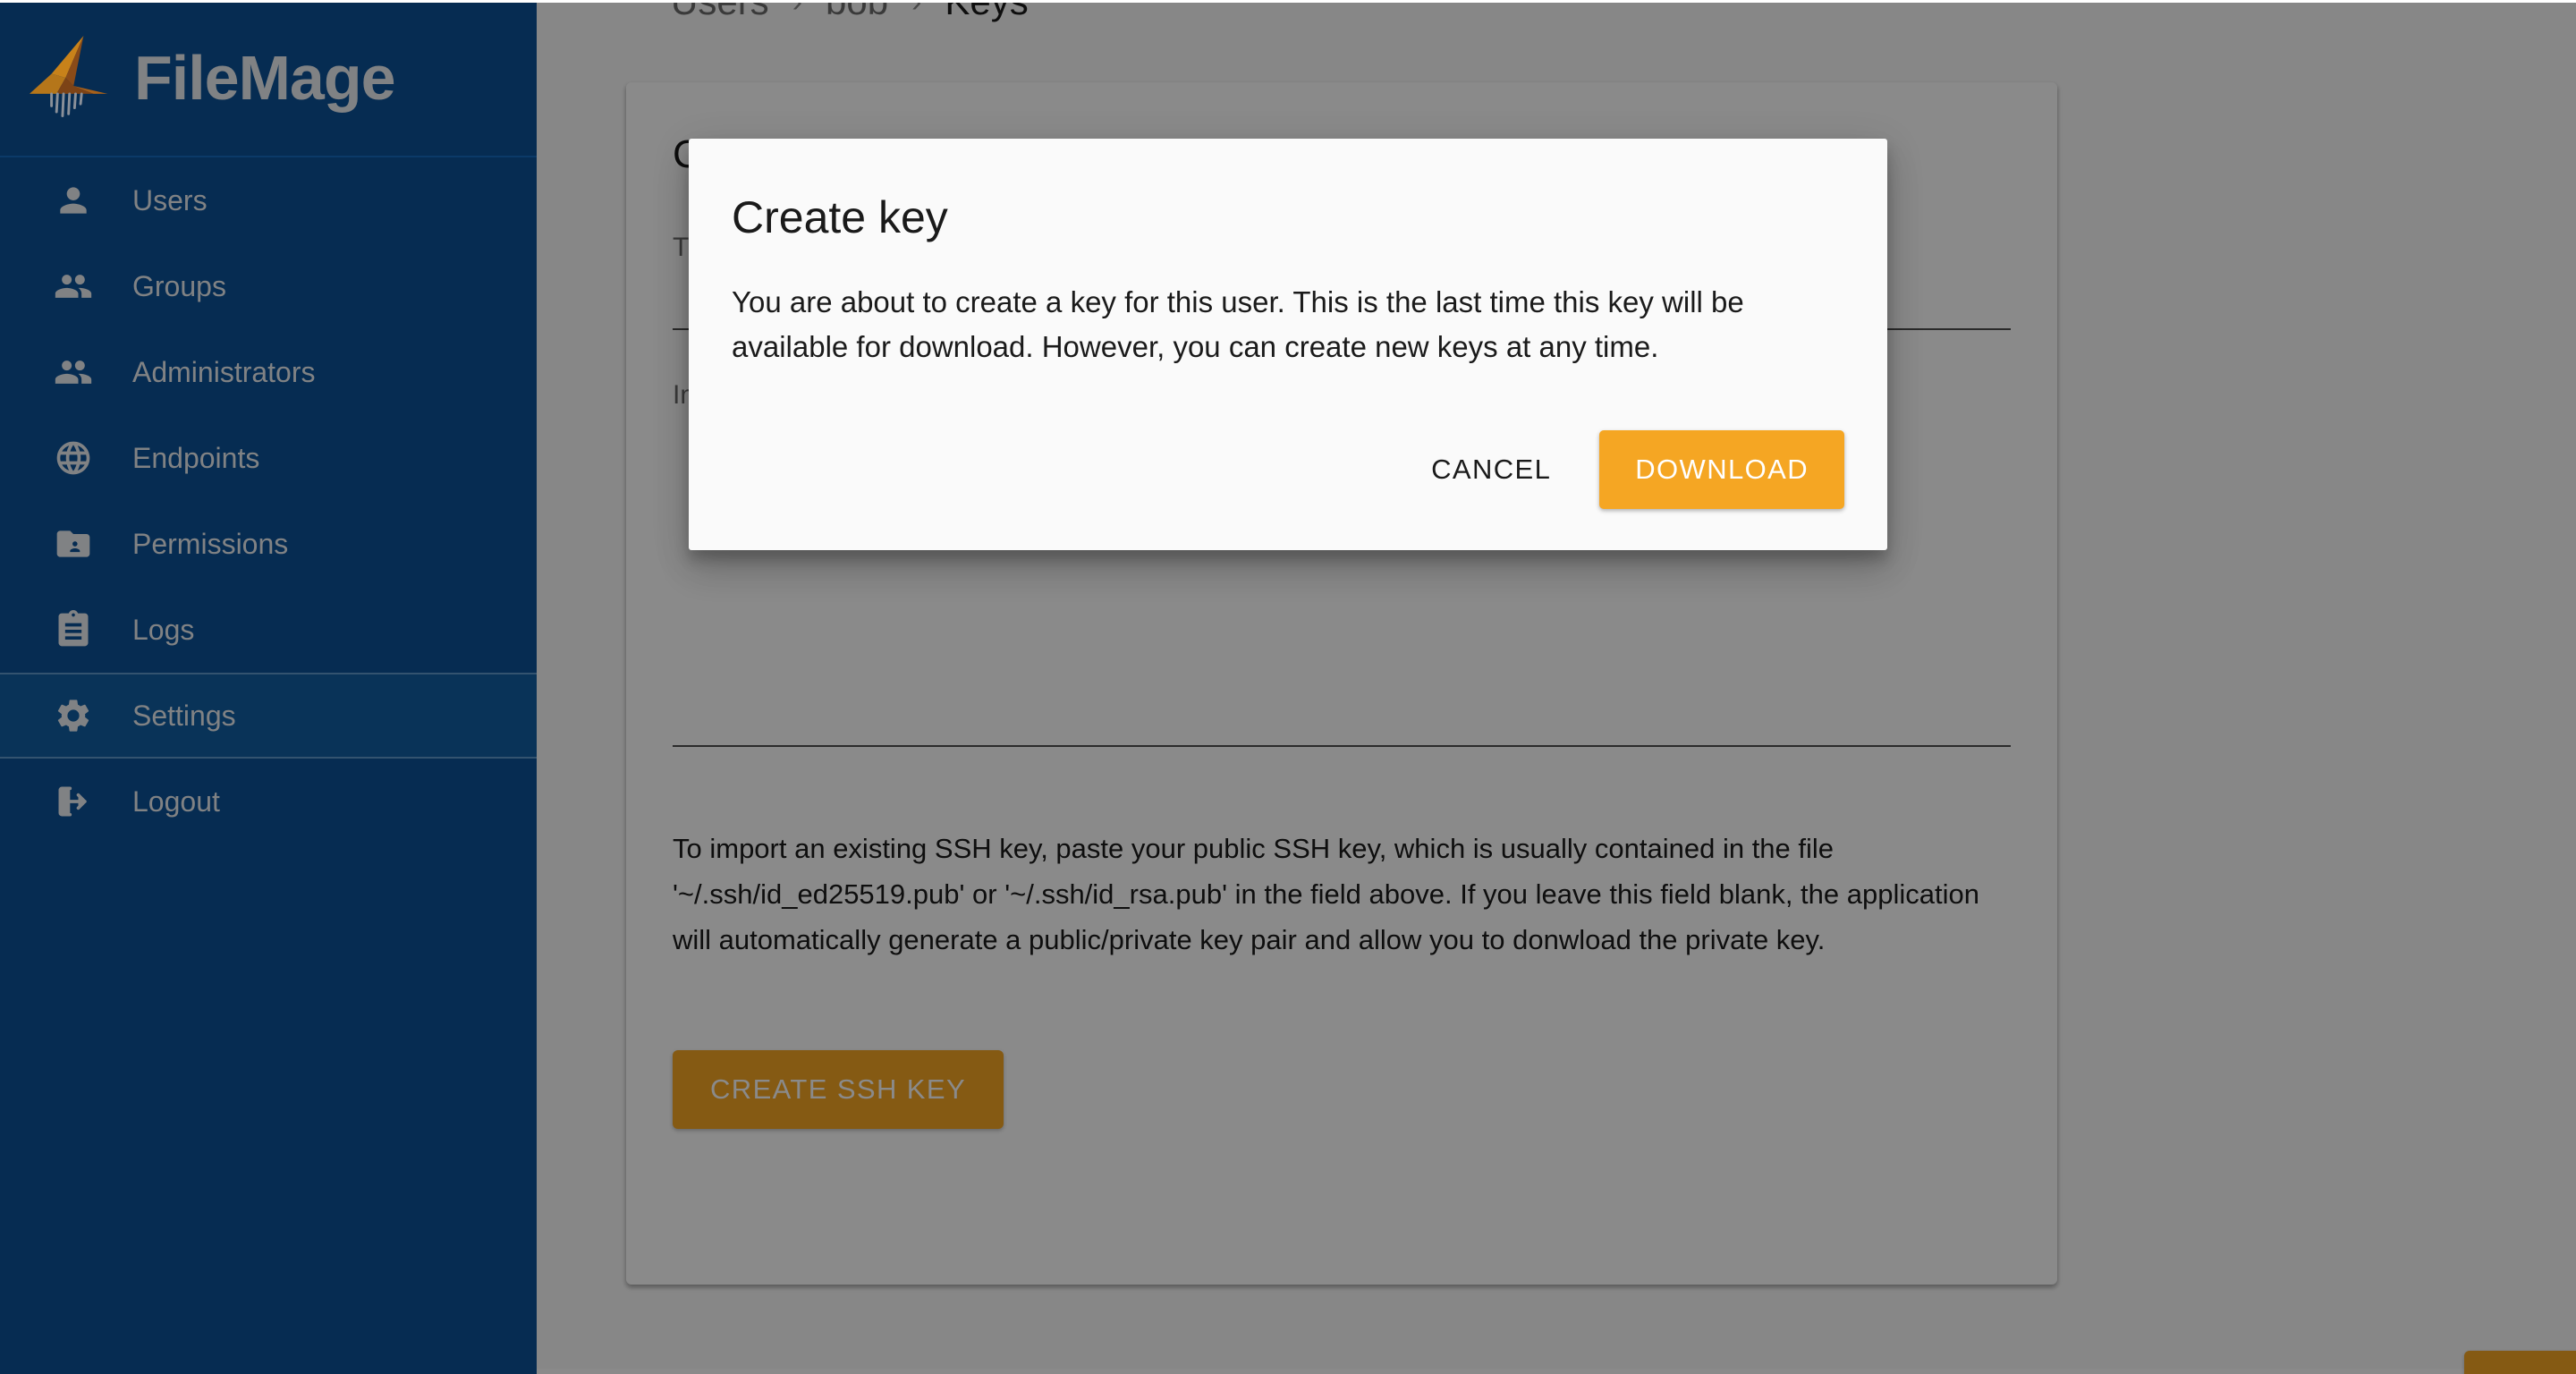 This screenshot has width=2576, height=1374. I want to click on wizard-hat-icon, so click(71, 78).